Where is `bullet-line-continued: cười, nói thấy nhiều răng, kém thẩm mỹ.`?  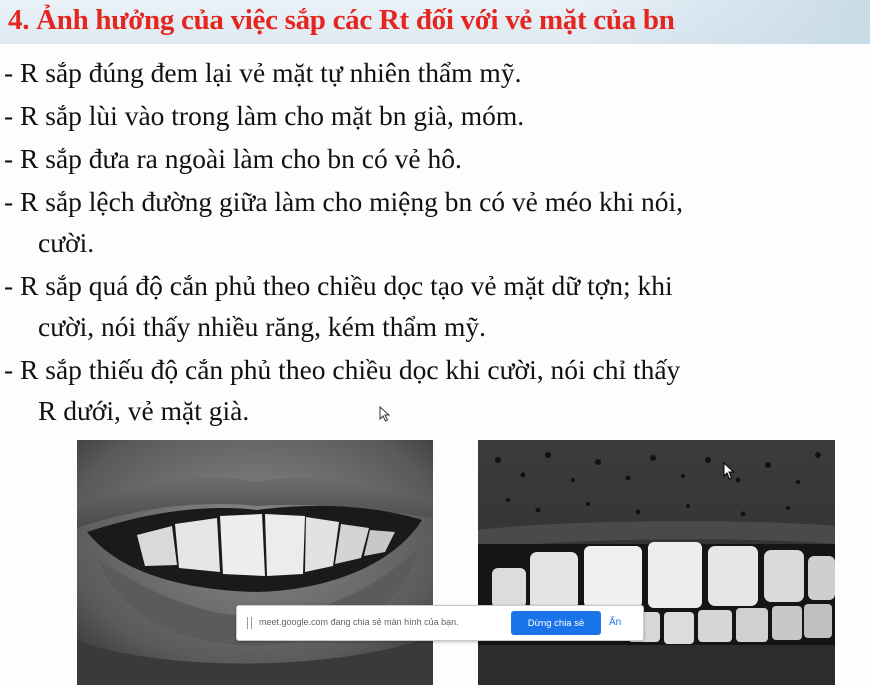 bullet-line-continued: cười, nói thấy nhiều răng, kém thẩm mỹ. is located at coordinates (262, 326).